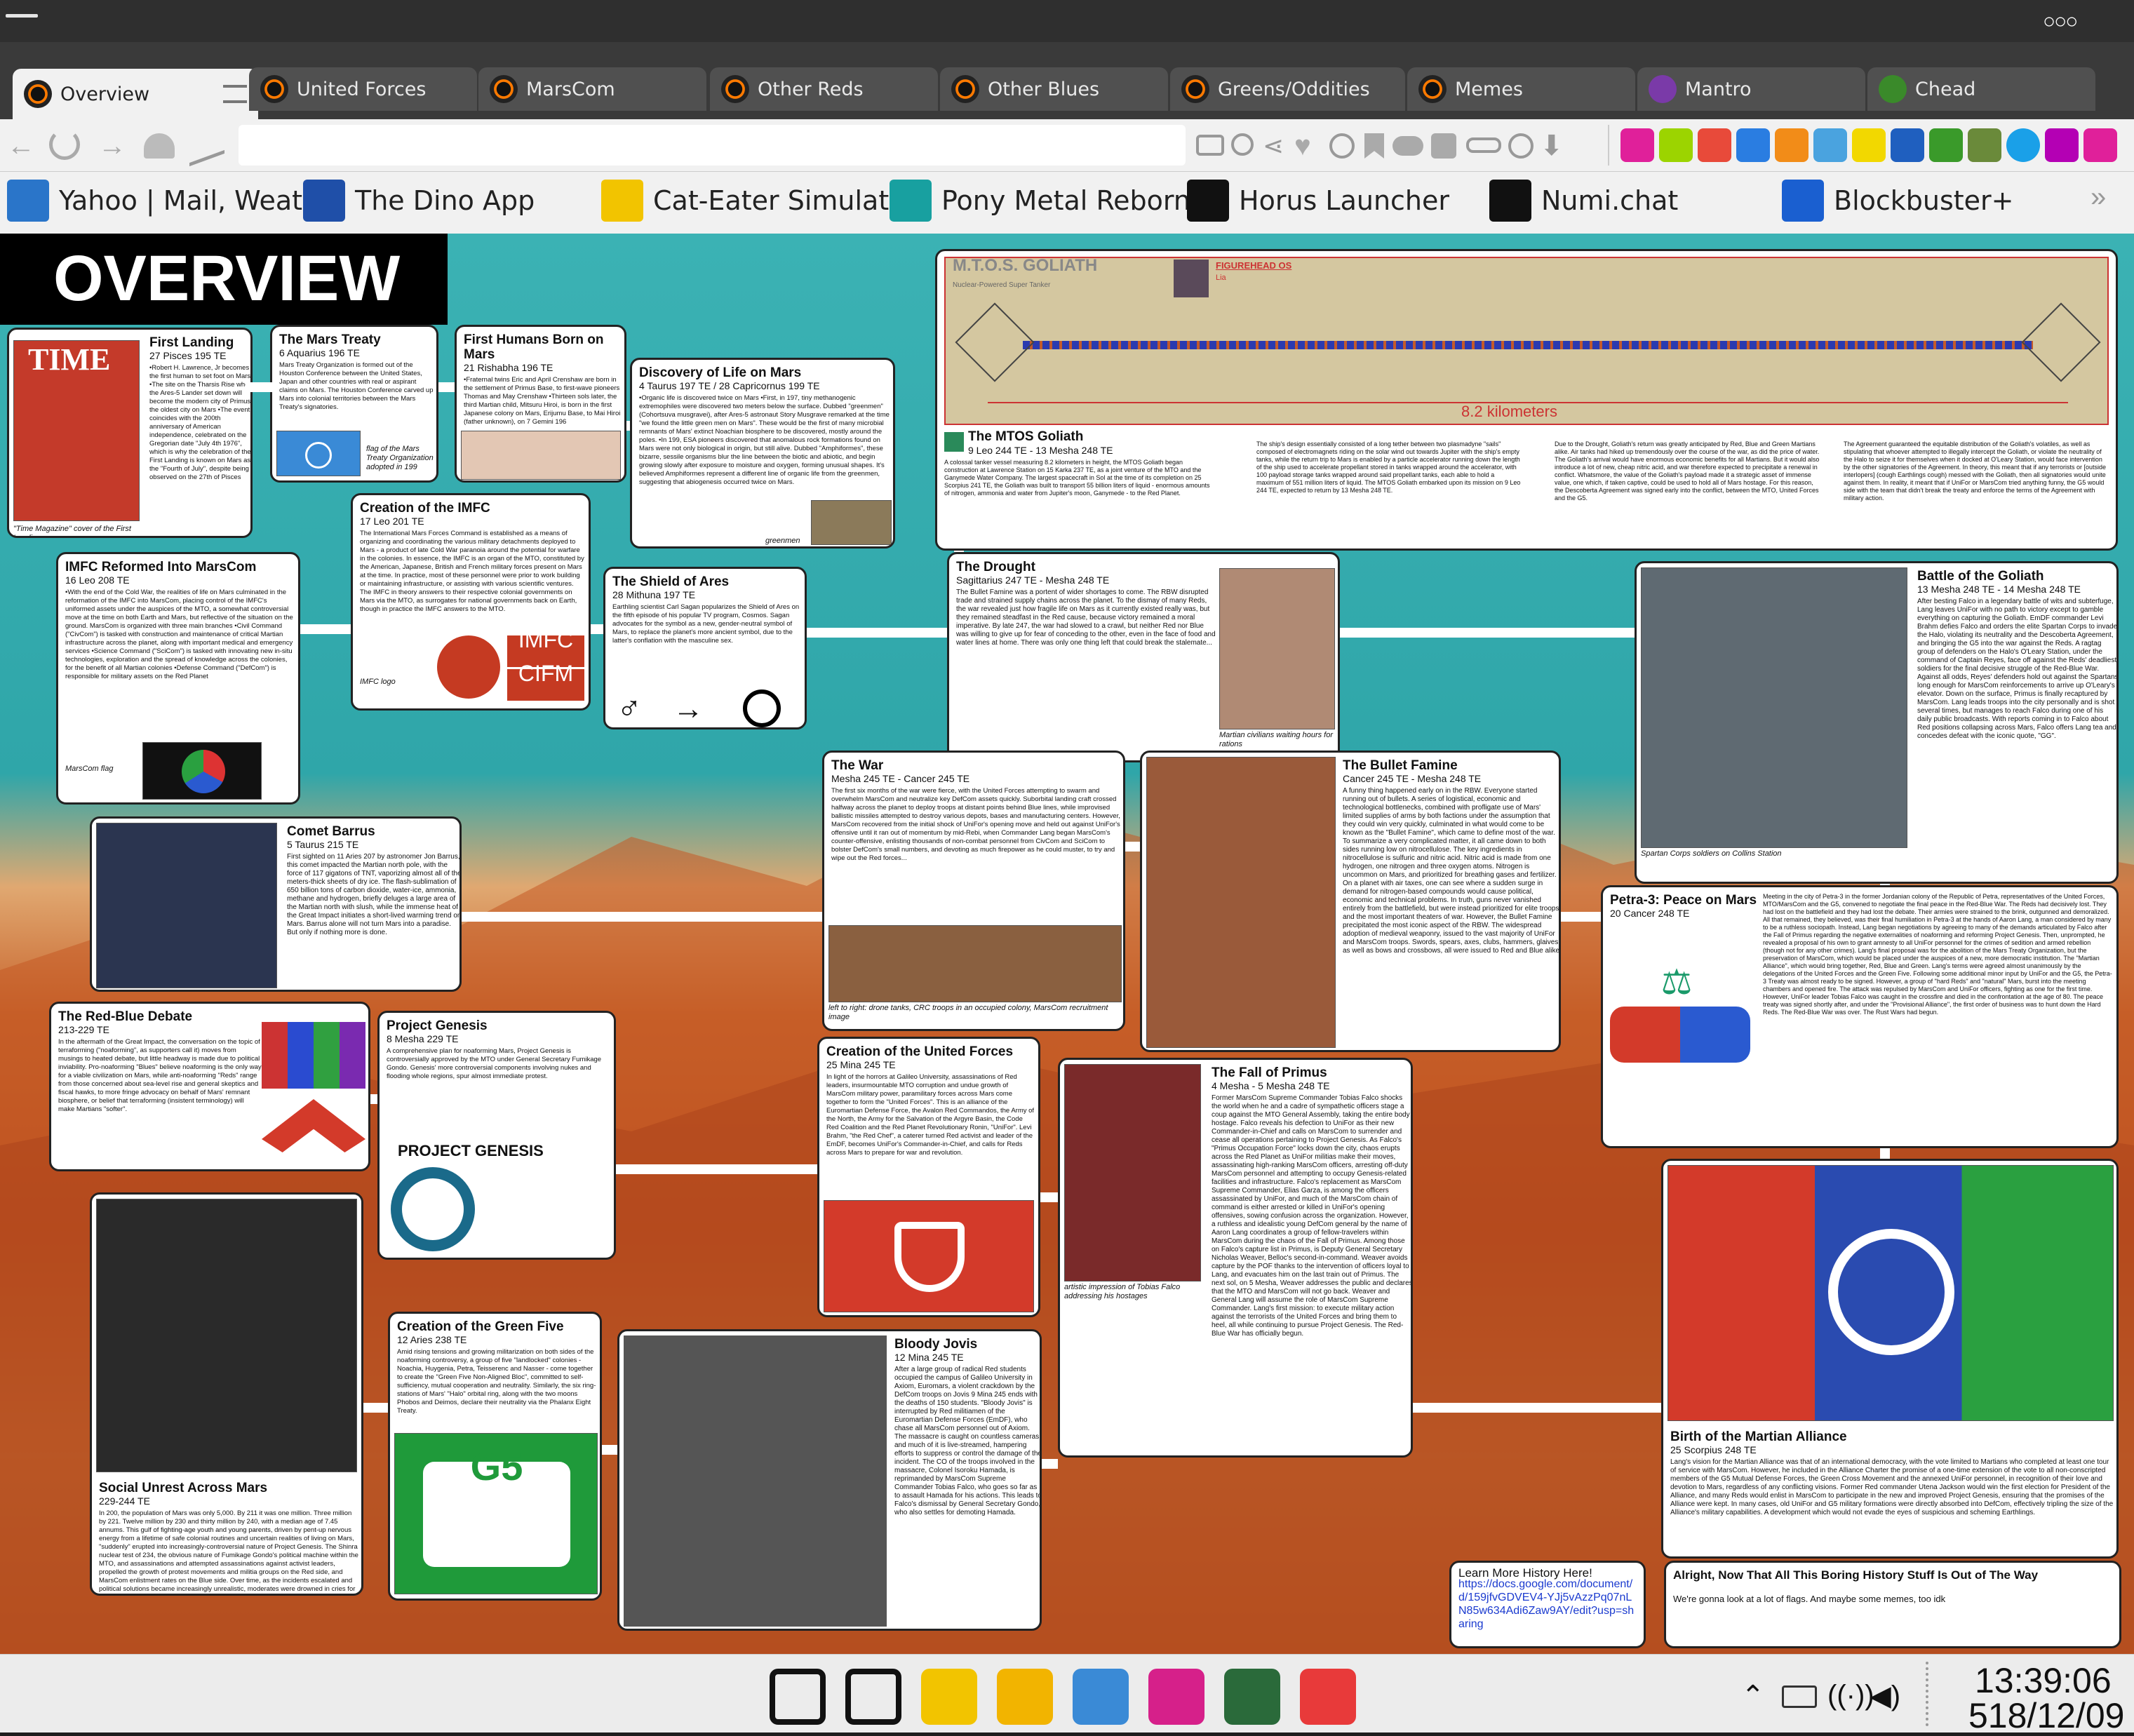 The width and height of the screenshot is (2134, 1736). What do you see at coordinates (1176, 1697) in the screenshot?
I see `browser-icon` at bounding box center [1176, 1697].